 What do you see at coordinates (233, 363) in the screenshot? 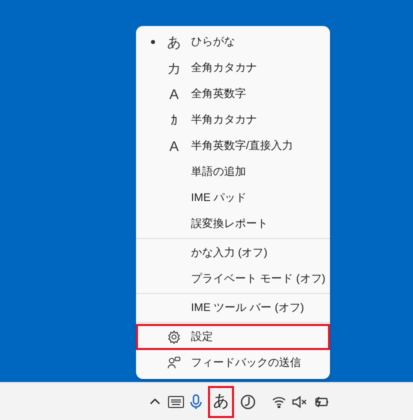
I see `menu-item: フィードバックの送信` at bounding box center [233, 363].